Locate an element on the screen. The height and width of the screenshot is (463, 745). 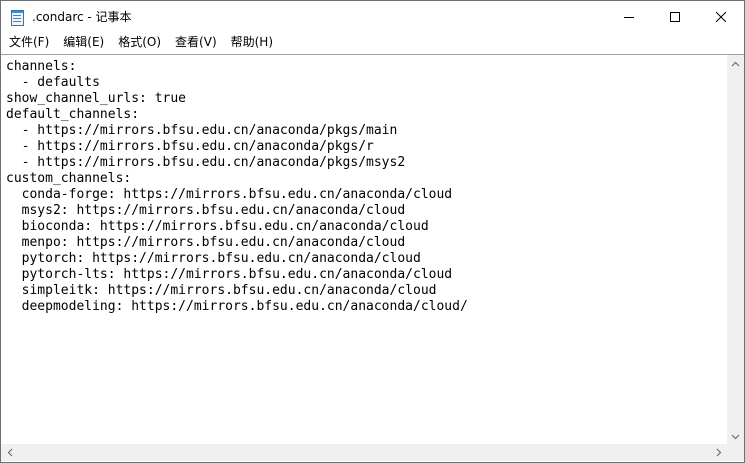
notepad-icon is located at coordinates (17, 17).